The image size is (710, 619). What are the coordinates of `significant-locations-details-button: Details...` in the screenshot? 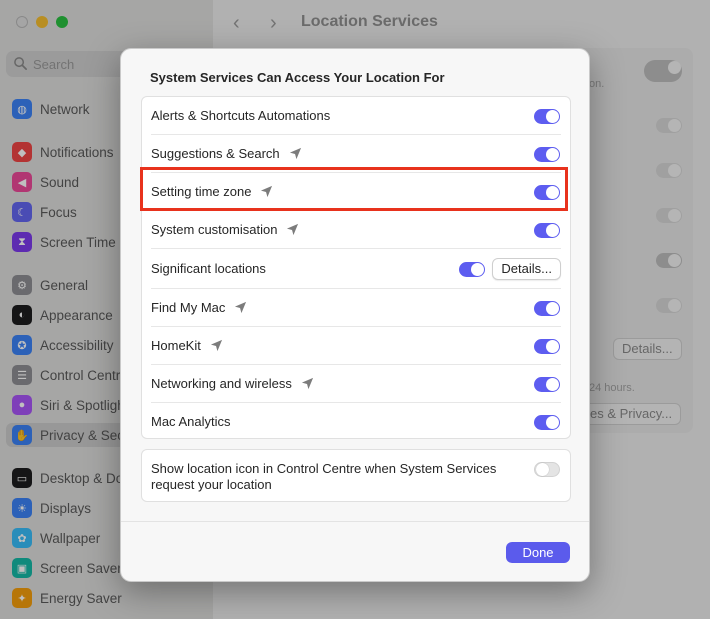 It's located at (526, 269).